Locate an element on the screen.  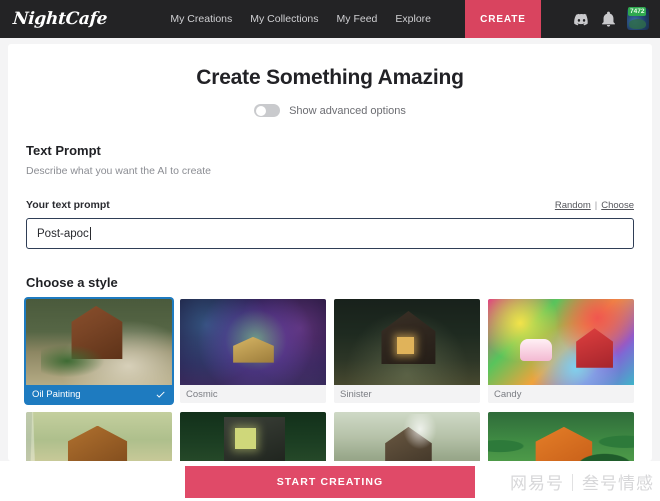
style-card-cosmic: Cosmic is located at coordinates (253, 351).